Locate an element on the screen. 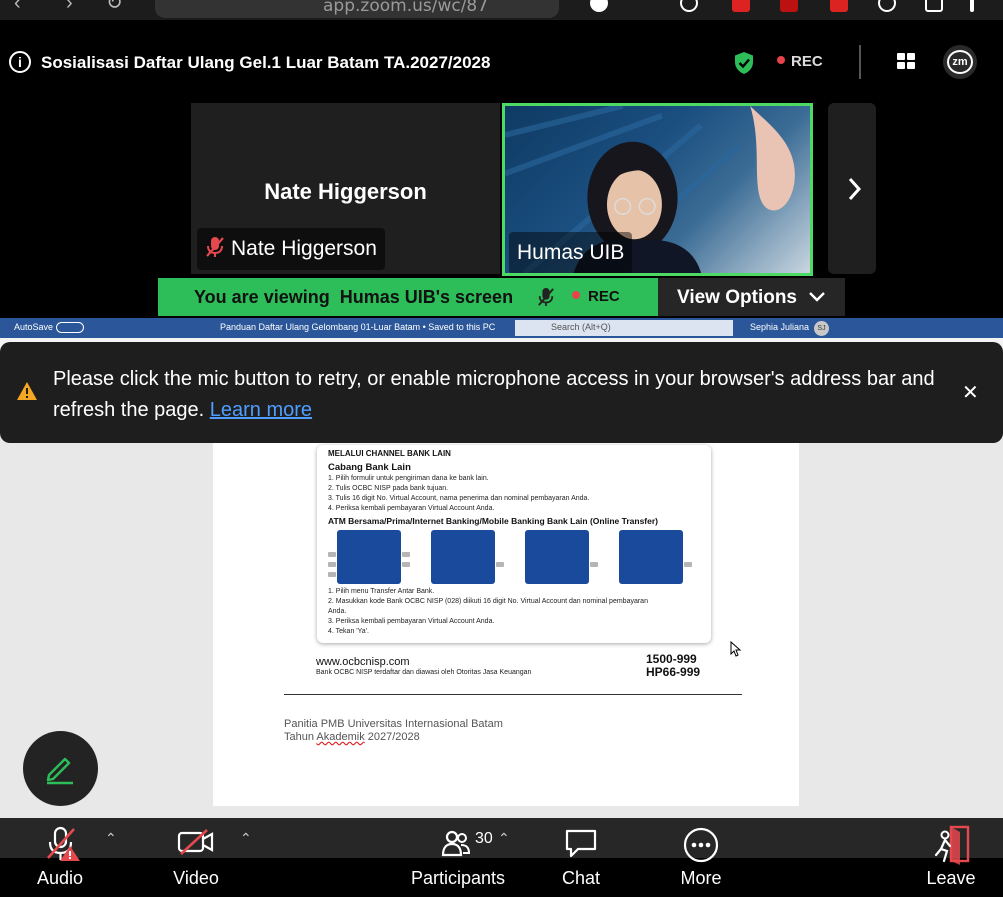  reload-icon: ↻ is located at coordinates (114, 7).